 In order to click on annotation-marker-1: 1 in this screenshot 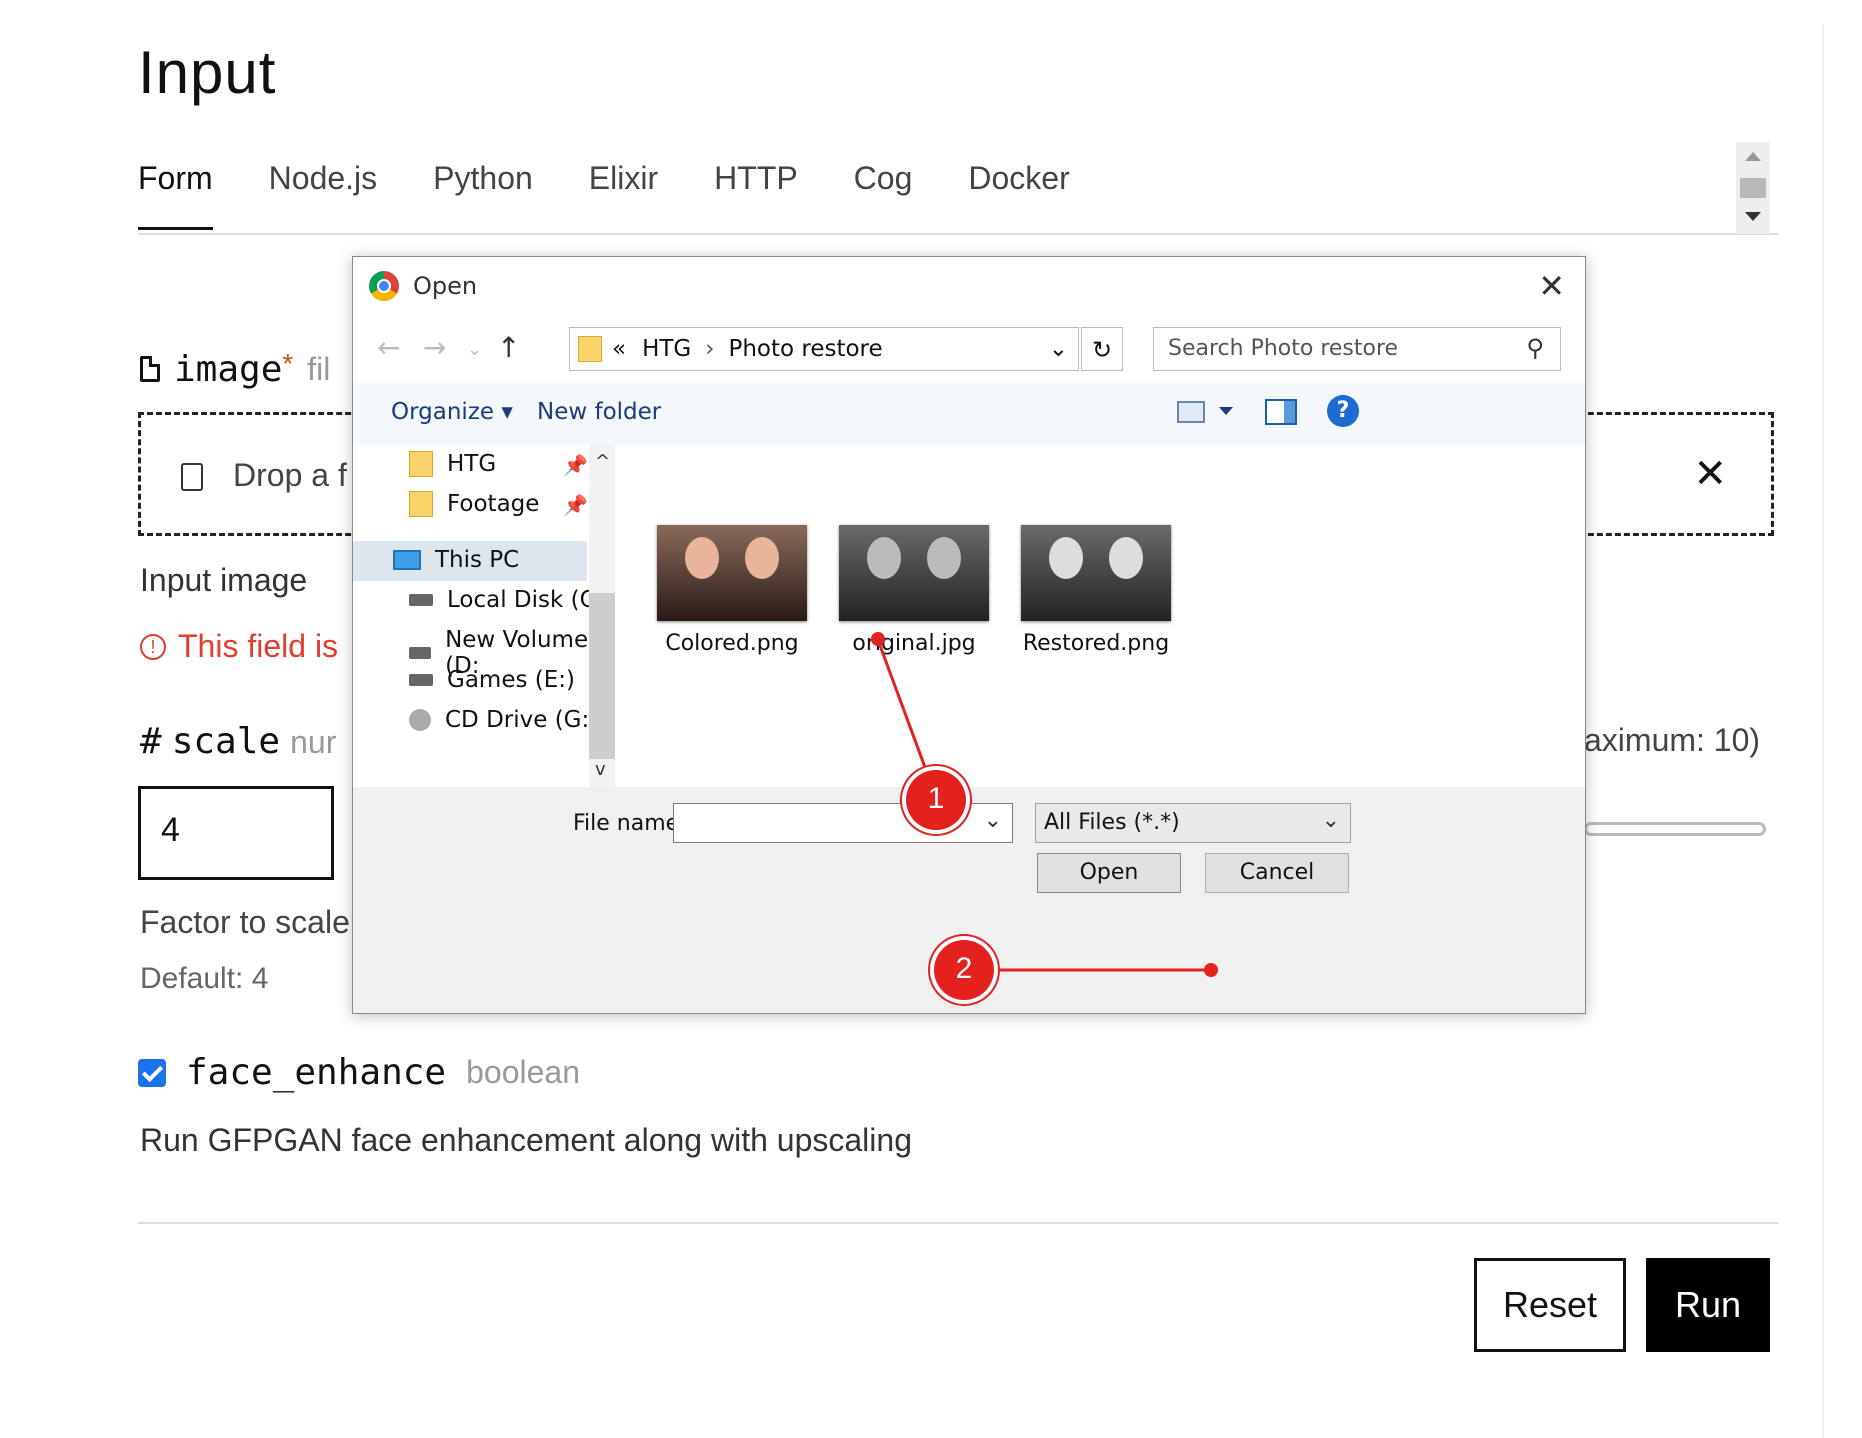, I will do `click(936, 800)`.